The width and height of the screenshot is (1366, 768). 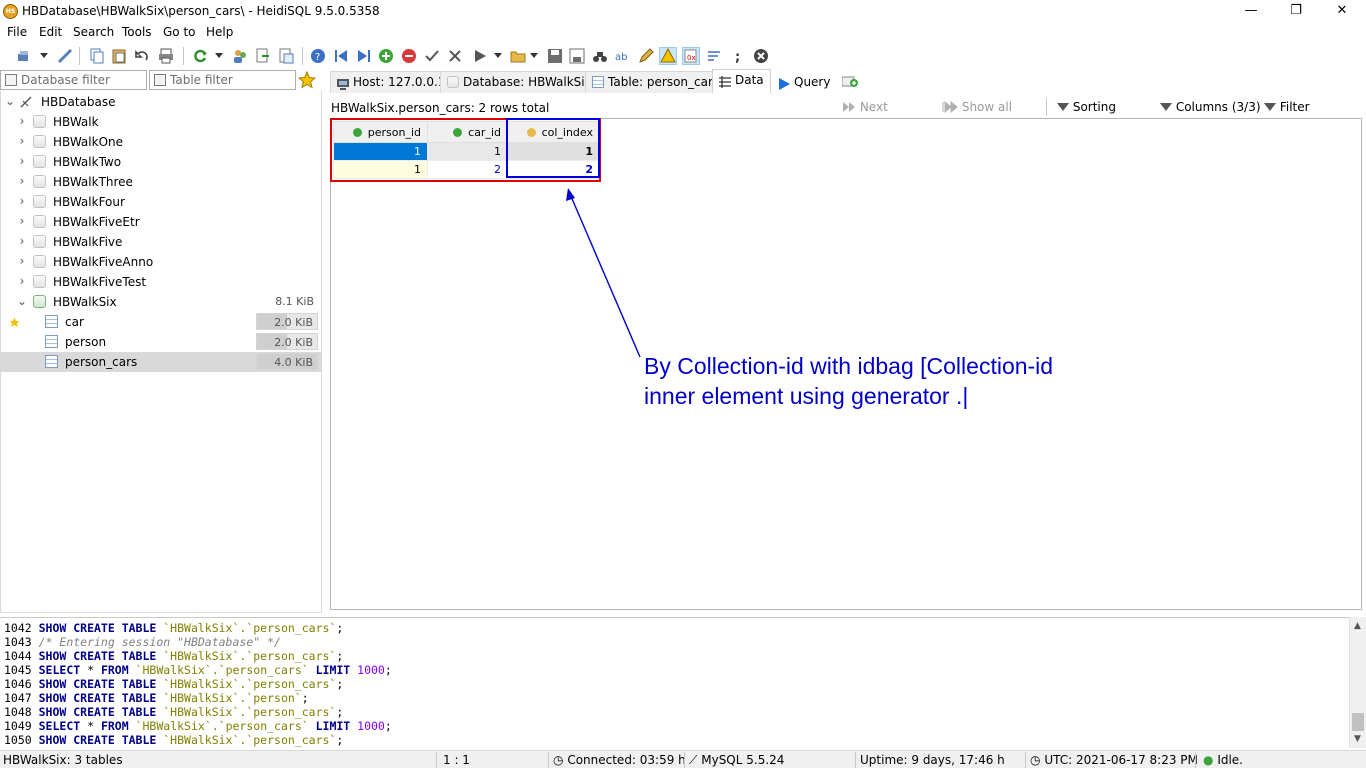 What do you see at coordinates (691, 56) in the screenshot?
I see `error-icon: 0x` at bounding box center [691, 56].